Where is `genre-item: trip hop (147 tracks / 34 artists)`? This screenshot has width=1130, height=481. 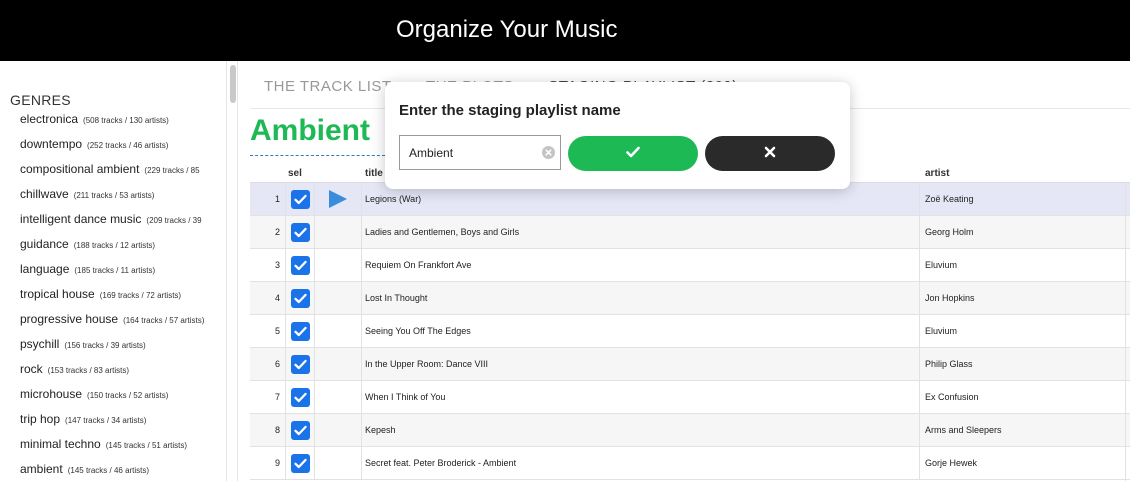 genre-item: trip hop (147 tracks / 34 artists) is located at coordinates (123, 424).